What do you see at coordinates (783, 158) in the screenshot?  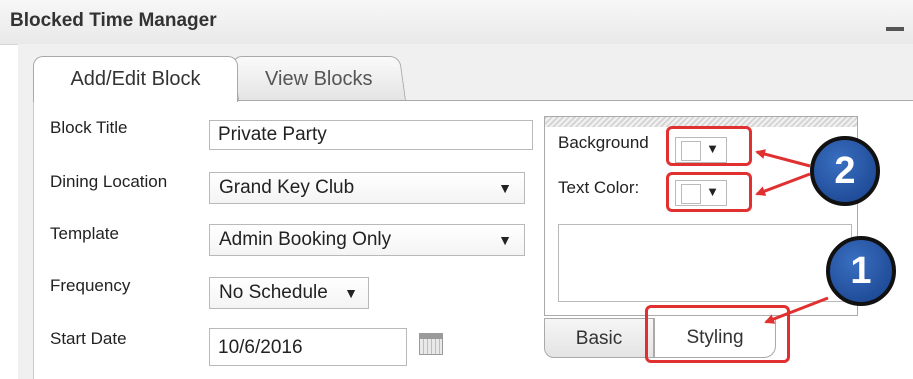 I see `arrow-to-background` at bounding box center [783, 158].